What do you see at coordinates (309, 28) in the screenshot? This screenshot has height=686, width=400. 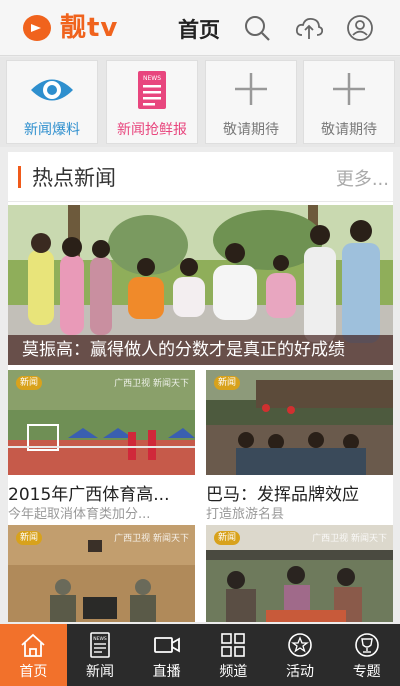 I see `cloud-upload-icon` at bounding box center [309, 28].